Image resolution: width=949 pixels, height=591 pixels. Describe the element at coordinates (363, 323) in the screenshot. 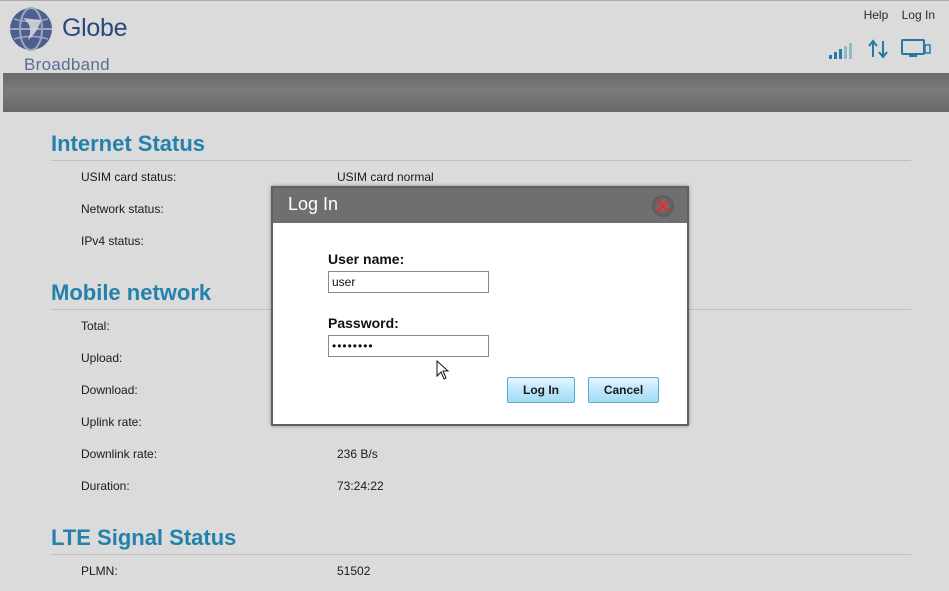

I see `password-label: Password:` at that location.